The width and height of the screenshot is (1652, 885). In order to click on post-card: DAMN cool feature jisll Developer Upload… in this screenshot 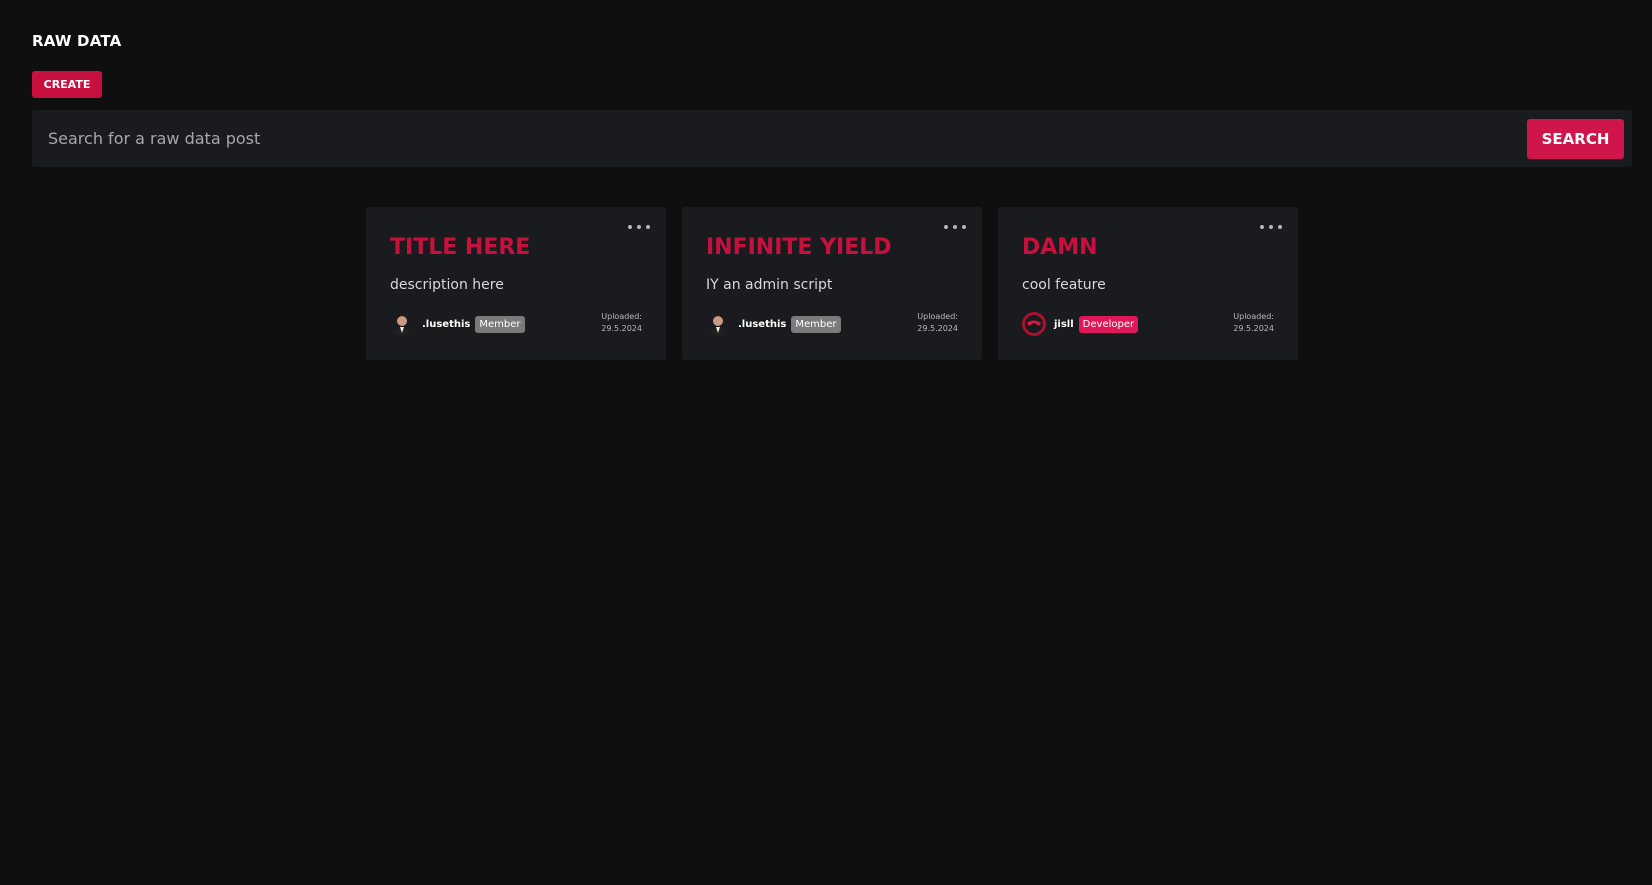, I will do `click(1148, 283)`.